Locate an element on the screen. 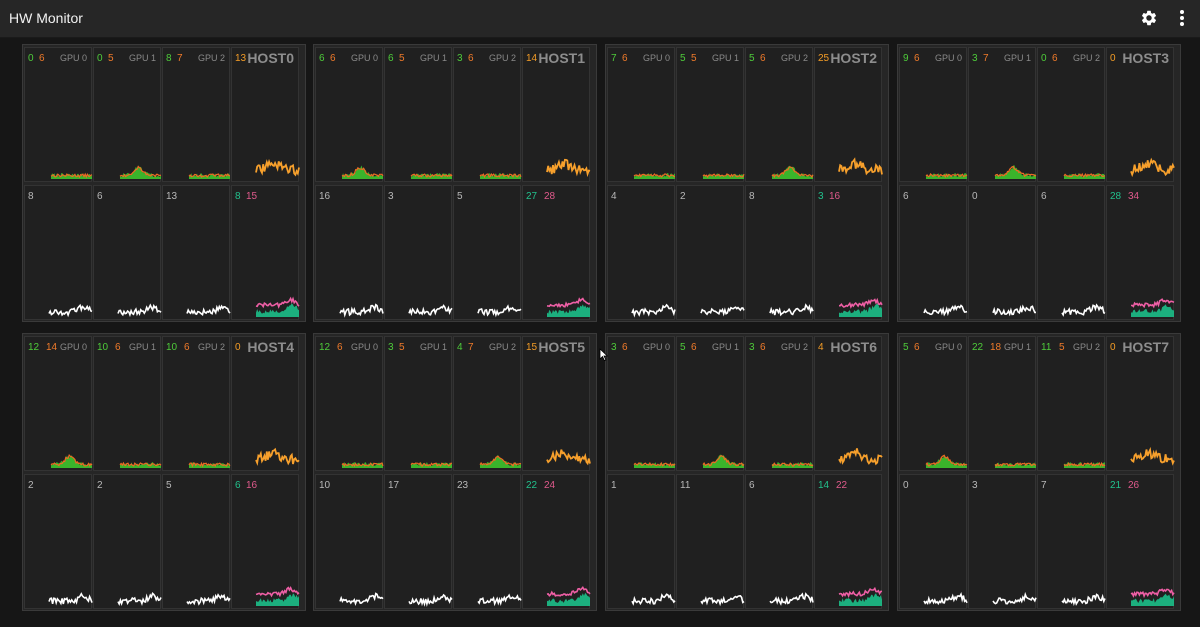 This screenshot has width=1200, height=627. gpu-cell: 8 7 GPU 2 is located at coordinates (196, 114).